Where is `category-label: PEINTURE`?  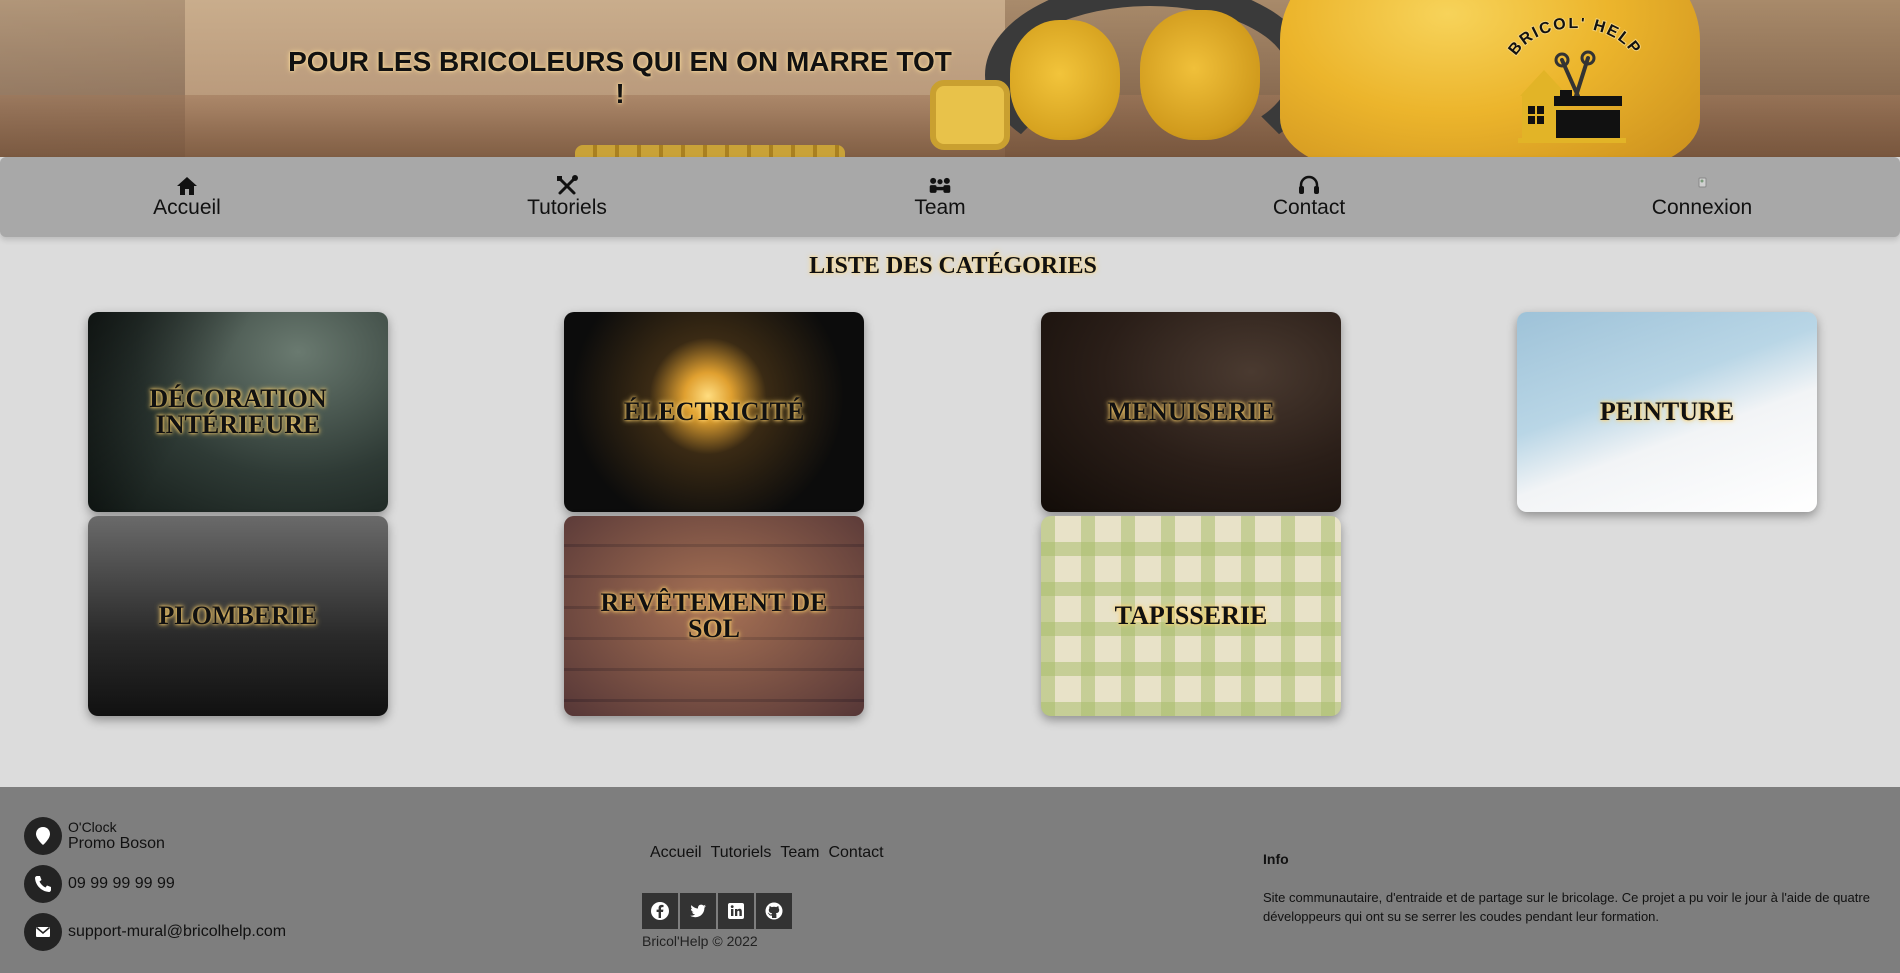 category-label: PEINTURE is located at coordinates (1667, 411).